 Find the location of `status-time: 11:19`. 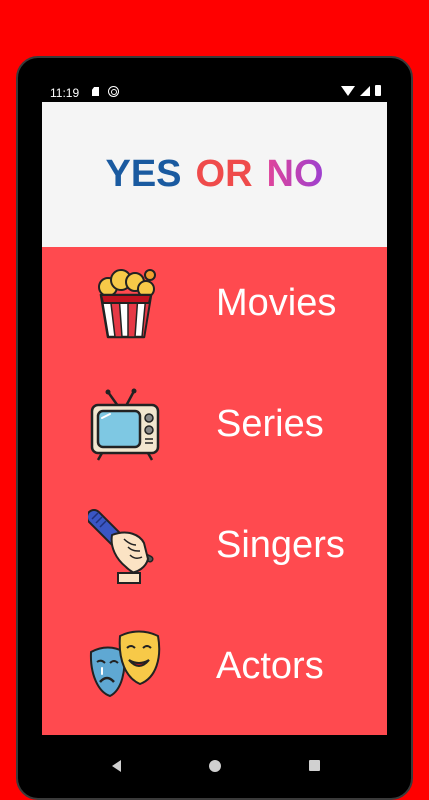

status-time: 11:19 is located at coordinates (65, 93).